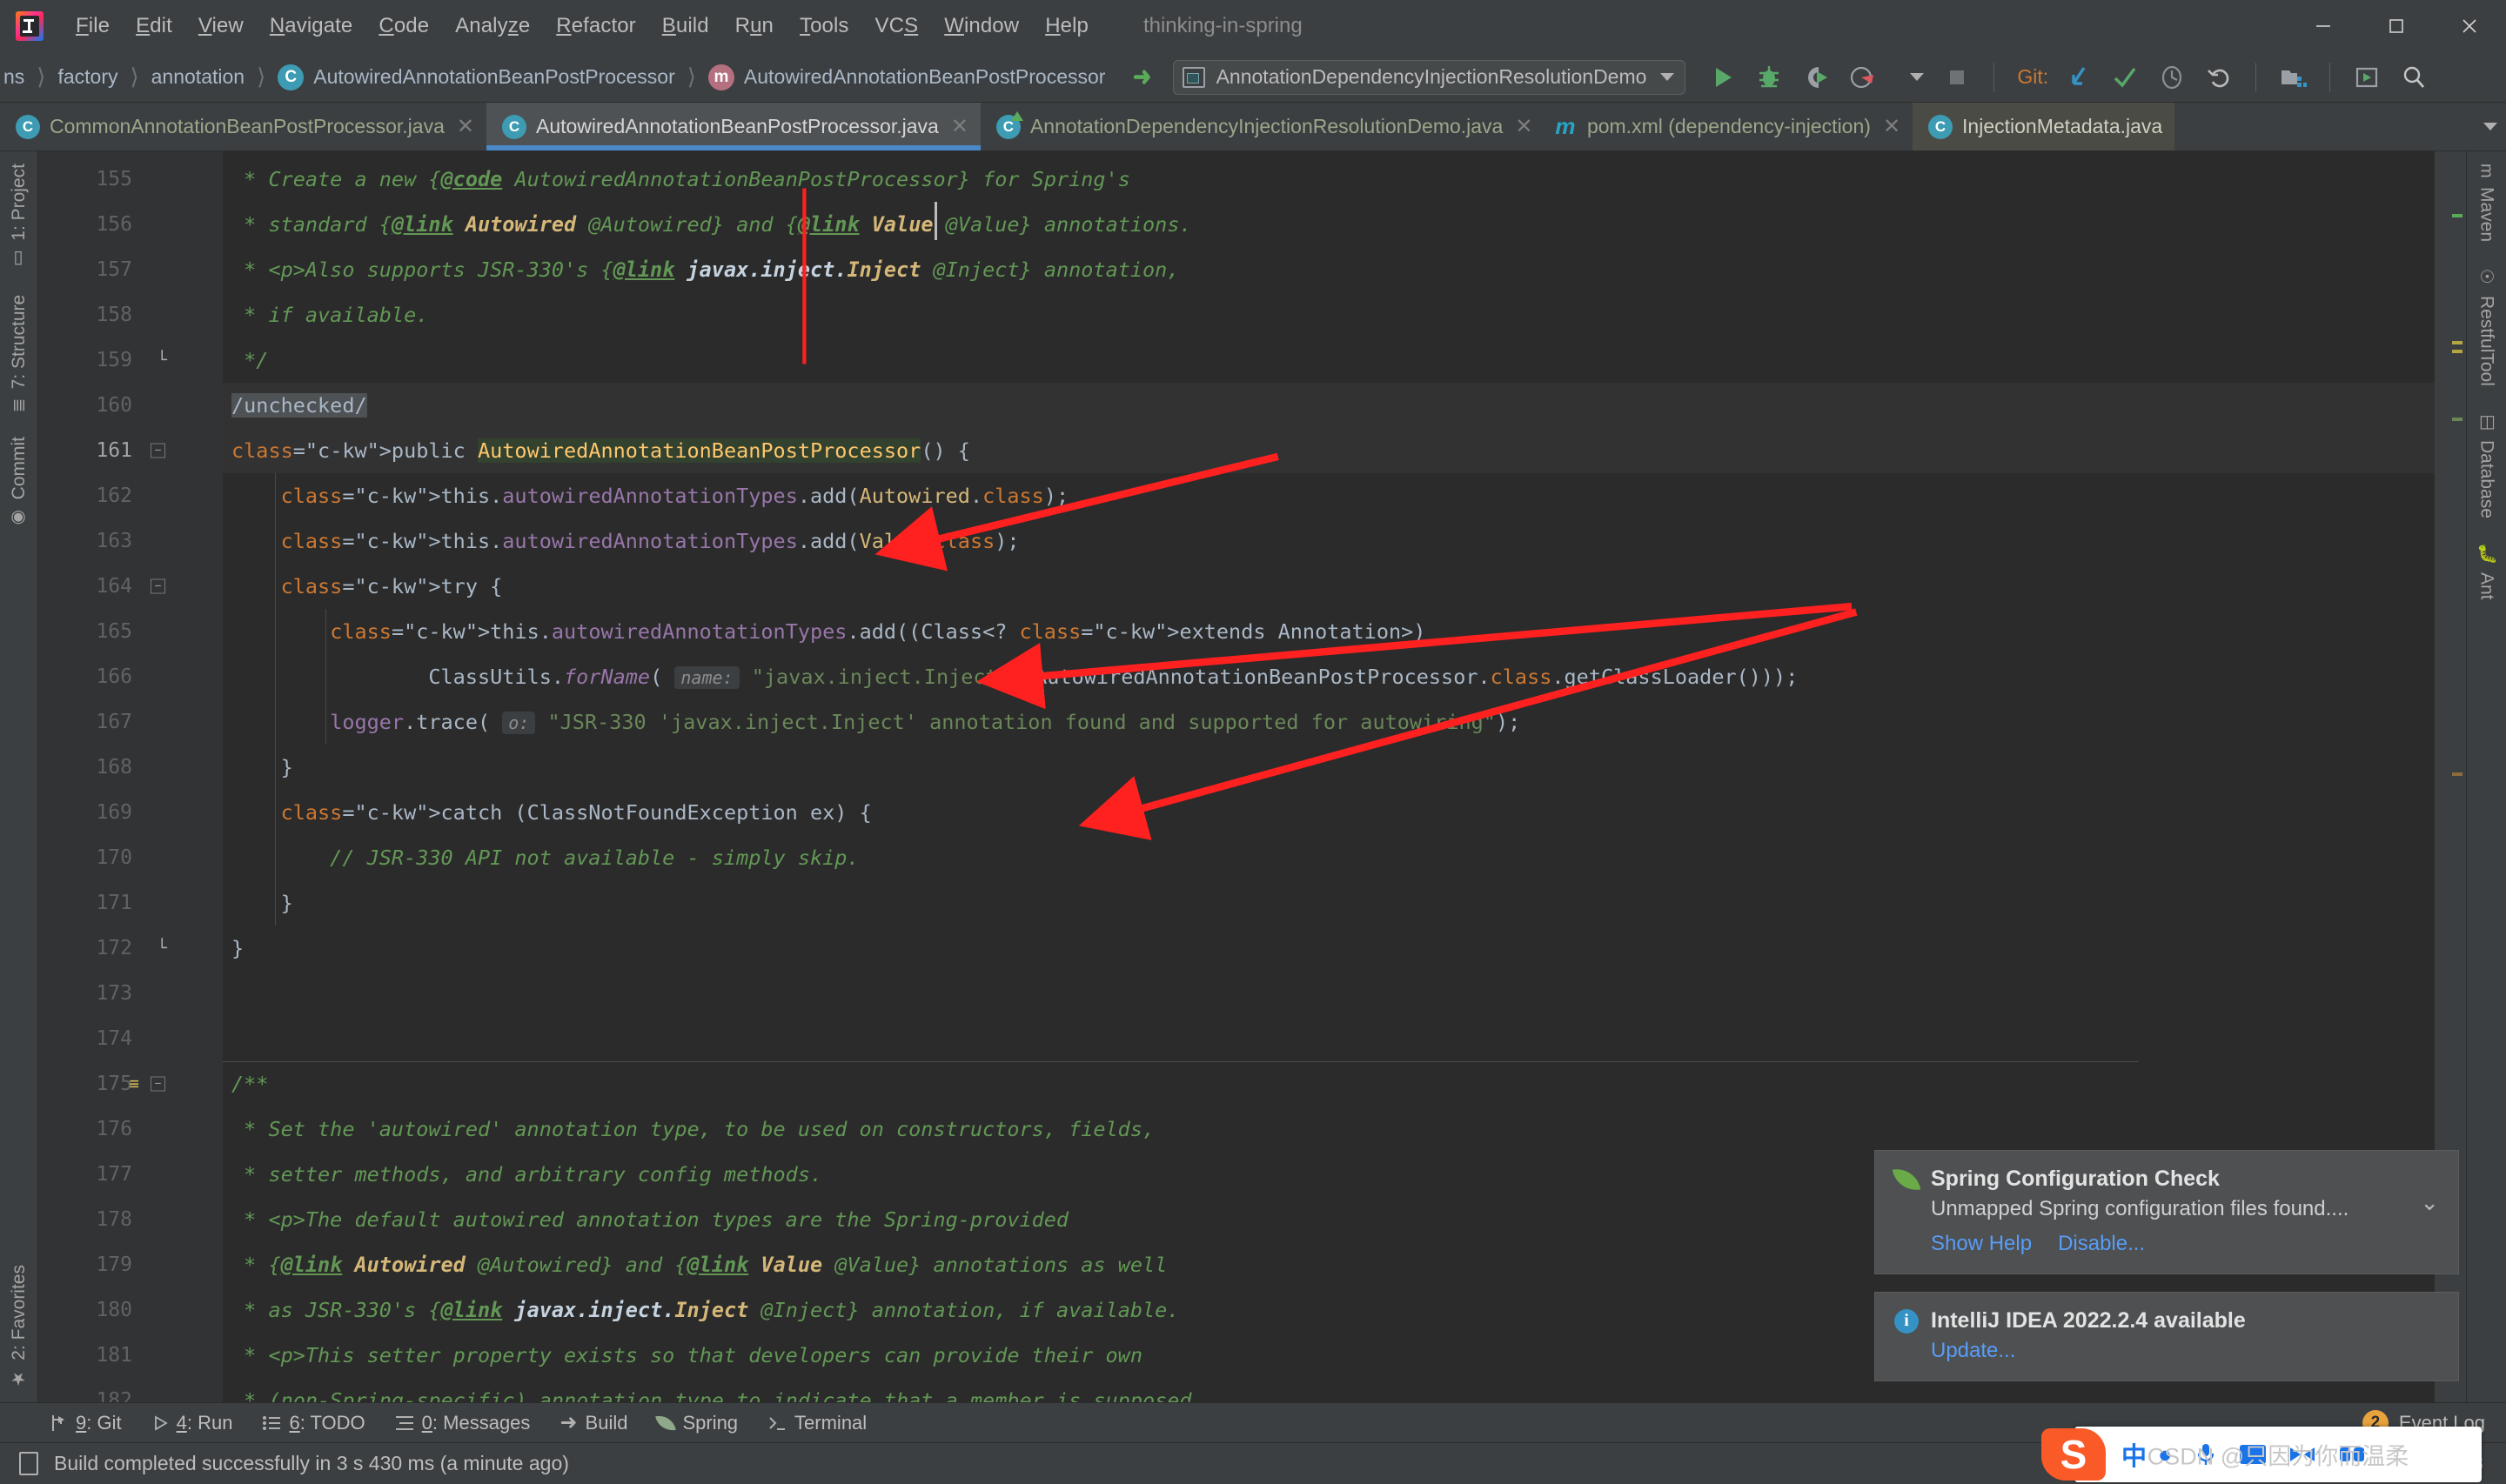 The height and width of the screenshot is (1484, 2506). Describe the element at coordinates (824, 26) in the screenshot. I see `menu-tools: Tools` at that location.